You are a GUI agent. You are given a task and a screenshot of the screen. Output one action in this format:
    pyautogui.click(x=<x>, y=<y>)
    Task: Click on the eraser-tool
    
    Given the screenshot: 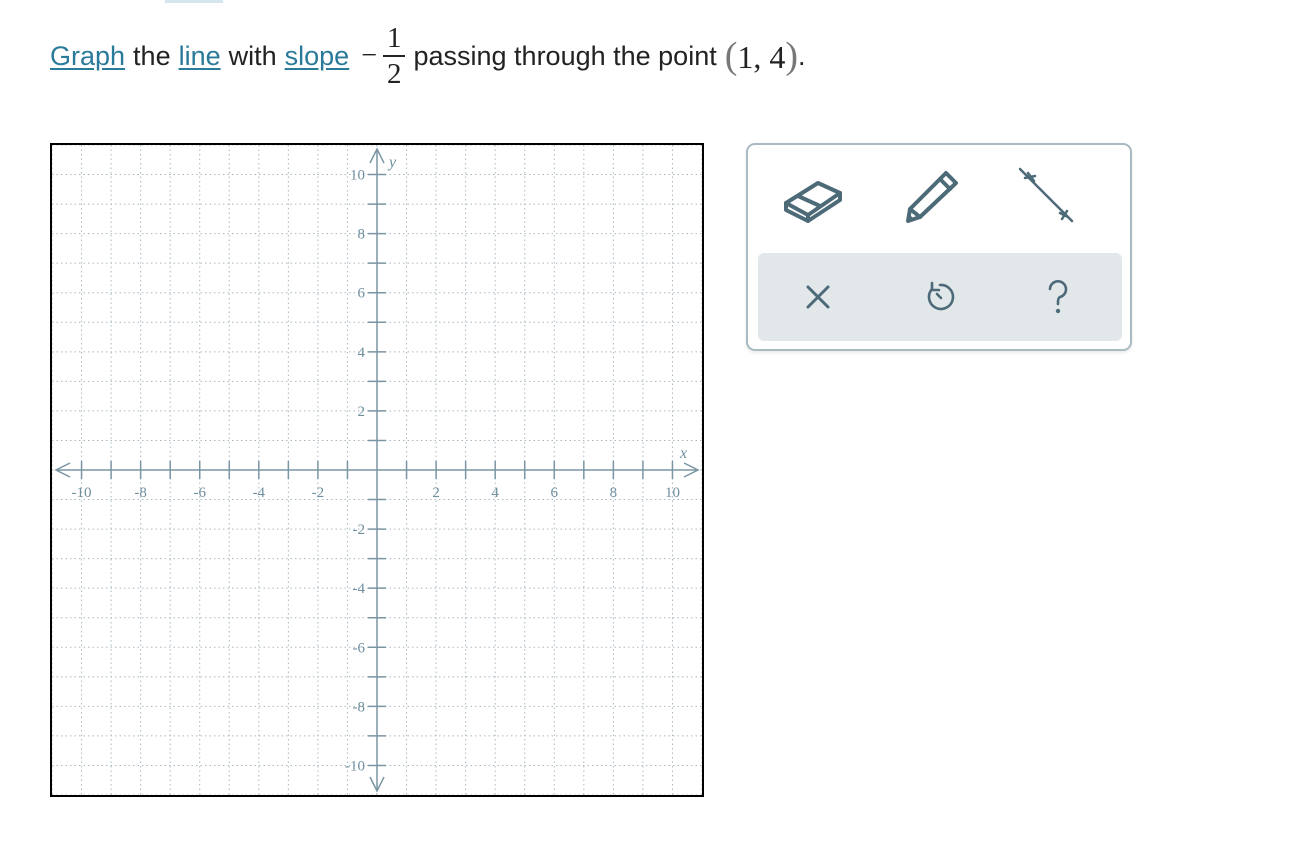 What is the action you would take?
    pyautogui.click(x=812, y=199)
    